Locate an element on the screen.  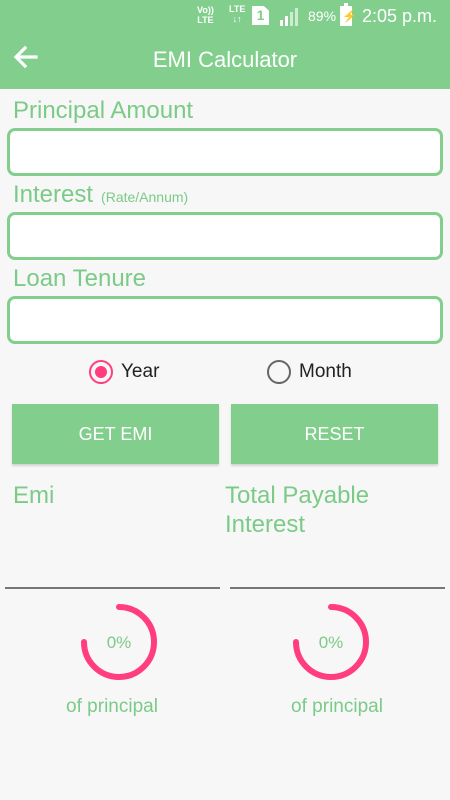
get-emi-button: GET EMI is located at coordinates (115, 434).